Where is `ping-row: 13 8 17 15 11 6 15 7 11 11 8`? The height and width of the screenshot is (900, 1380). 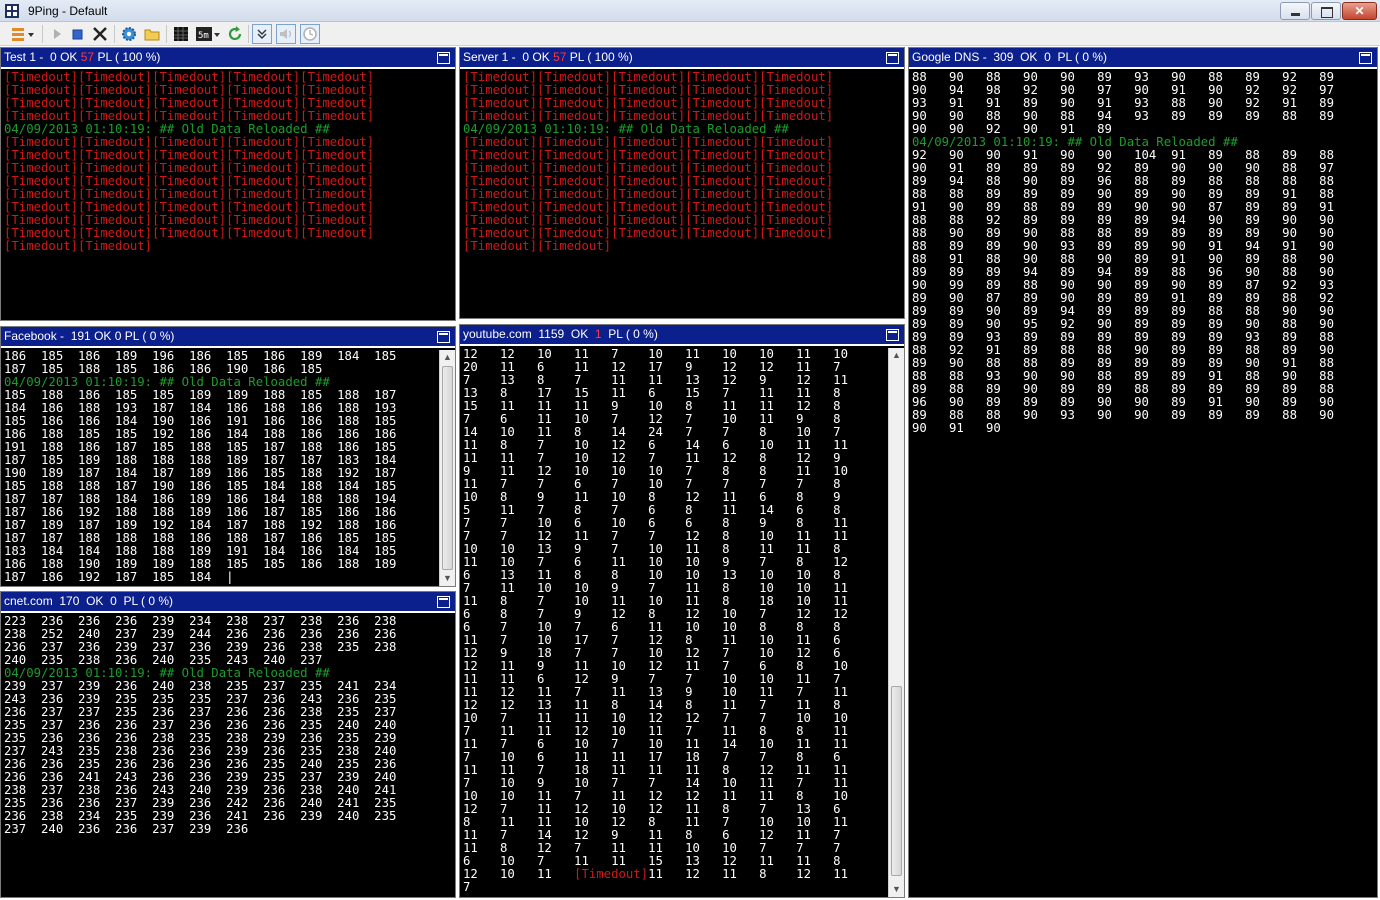 ping-row: 13 8 17 15 11 6 15 7 11 11 8 is located at coordinates (652, 393).